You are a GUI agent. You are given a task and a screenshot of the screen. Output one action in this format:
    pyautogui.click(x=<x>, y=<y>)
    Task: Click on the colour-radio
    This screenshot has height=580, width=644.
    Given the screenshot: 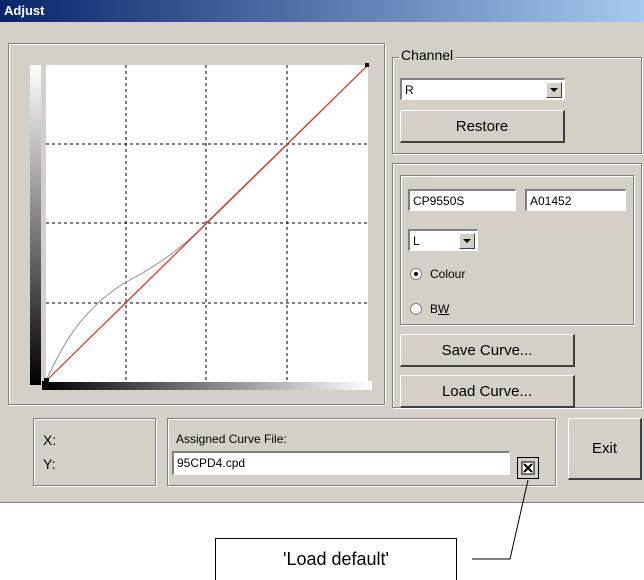 What is the action you would take?
    pyautogui.click(x=416, y=274)
    